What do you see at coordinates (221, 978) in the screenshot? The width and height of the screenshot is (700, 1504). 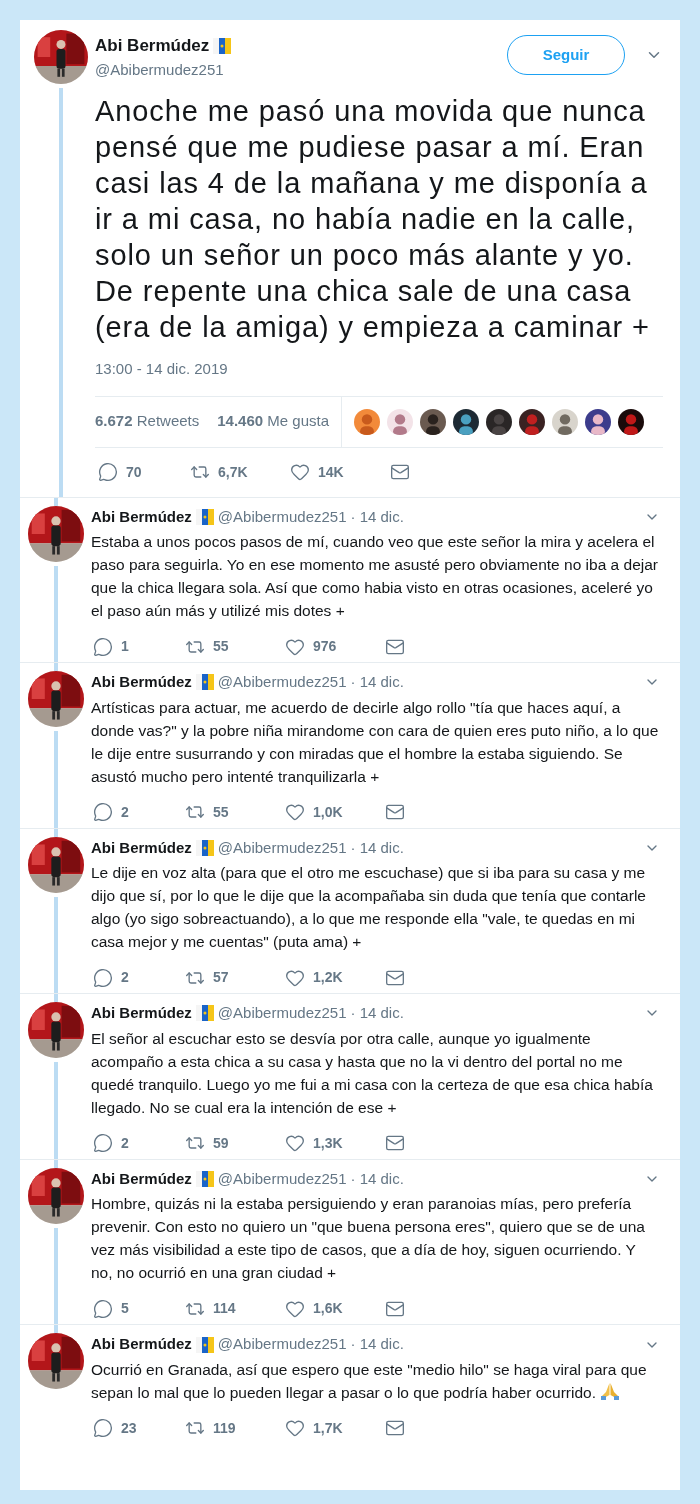 I see `retweet-count: 57` at bounding box center [221, 978].